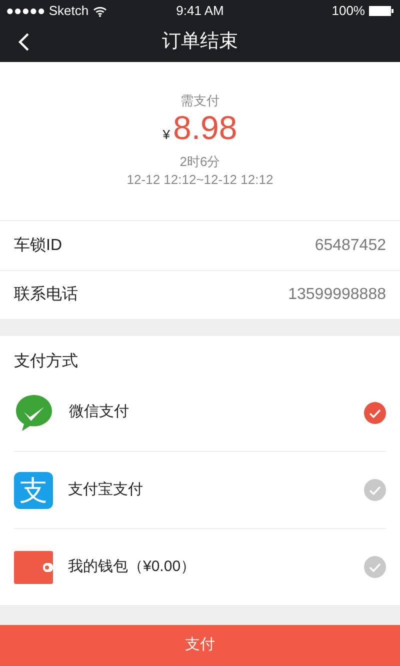 The height and width of the screenshot is (666, 400). Describe the element at coordinates (38, 246) in the screenshot. I see `field-label: 车锁ID` at that location.